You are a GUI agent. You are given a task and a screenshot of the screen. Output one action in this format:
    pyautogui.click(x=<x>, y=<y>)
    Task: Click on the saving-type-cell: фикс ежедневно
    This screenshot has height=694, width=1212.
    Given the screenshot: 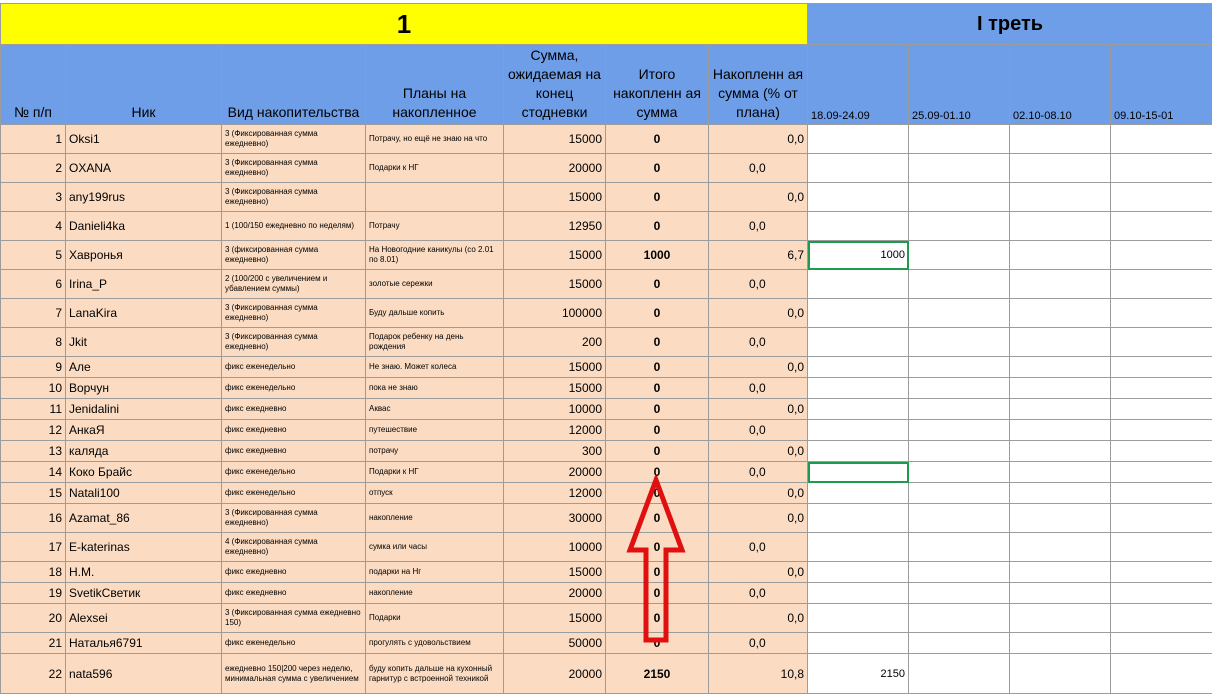 What is the action you would take?
    pyautogui.click(x=293, y=451)
    